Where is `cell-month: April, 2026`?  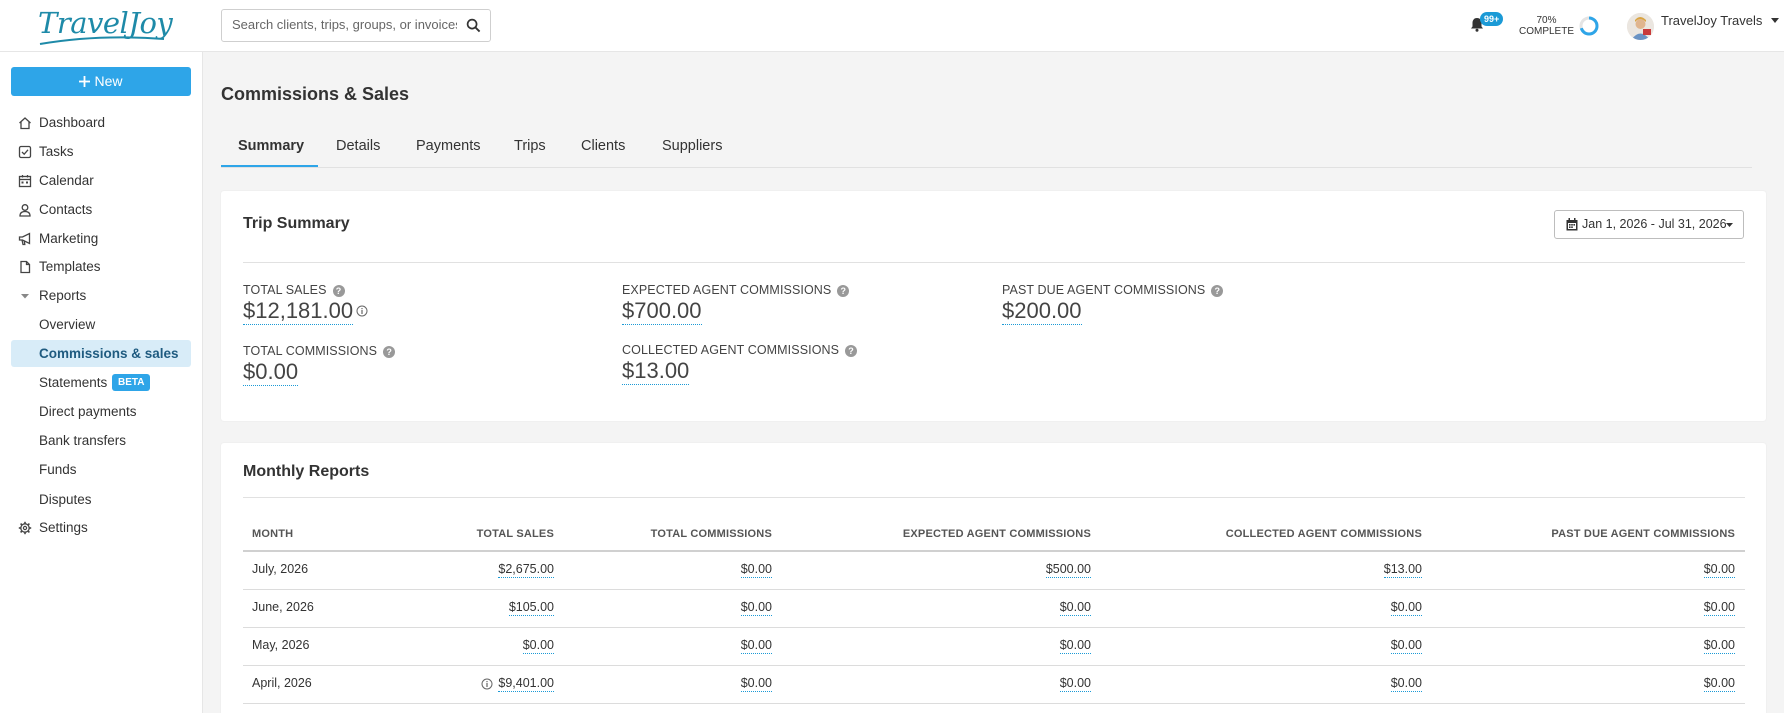 cell-month: April, 2026 is located at coordinates (282, 683).